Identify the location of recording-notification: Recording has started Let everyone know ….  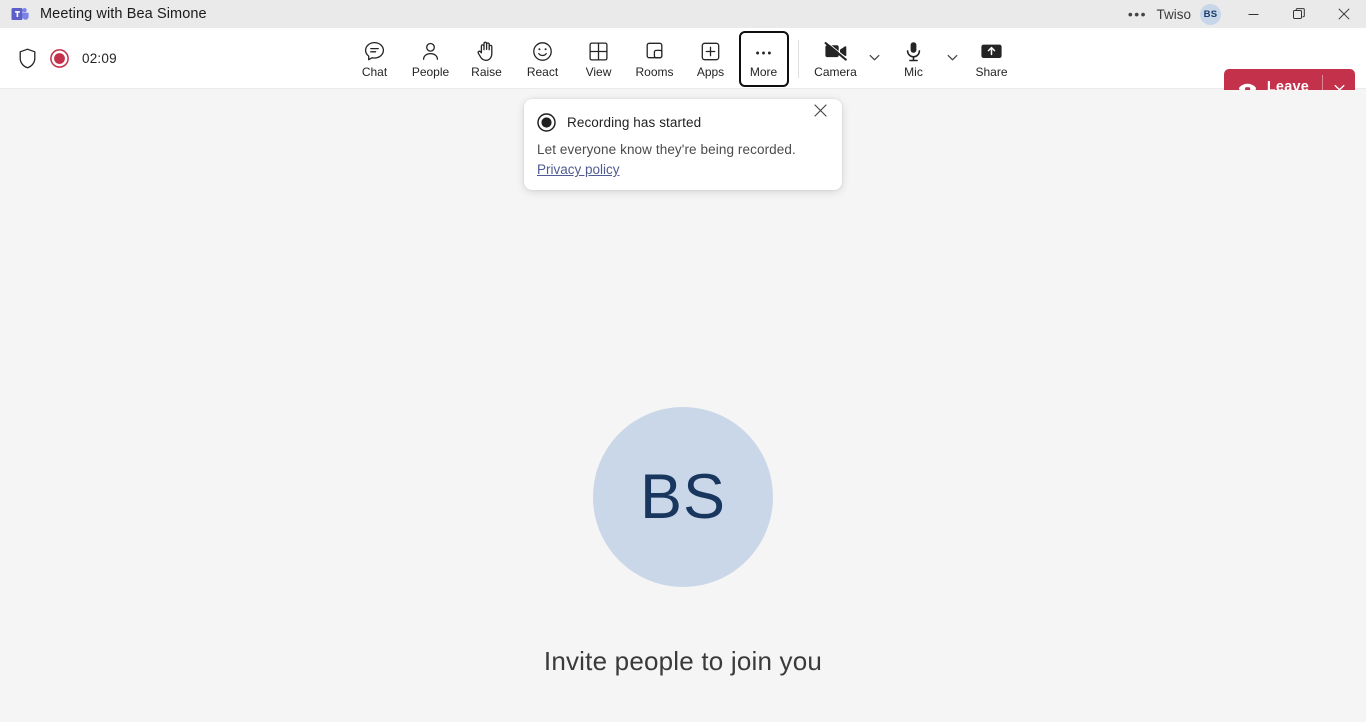
(683, 144).